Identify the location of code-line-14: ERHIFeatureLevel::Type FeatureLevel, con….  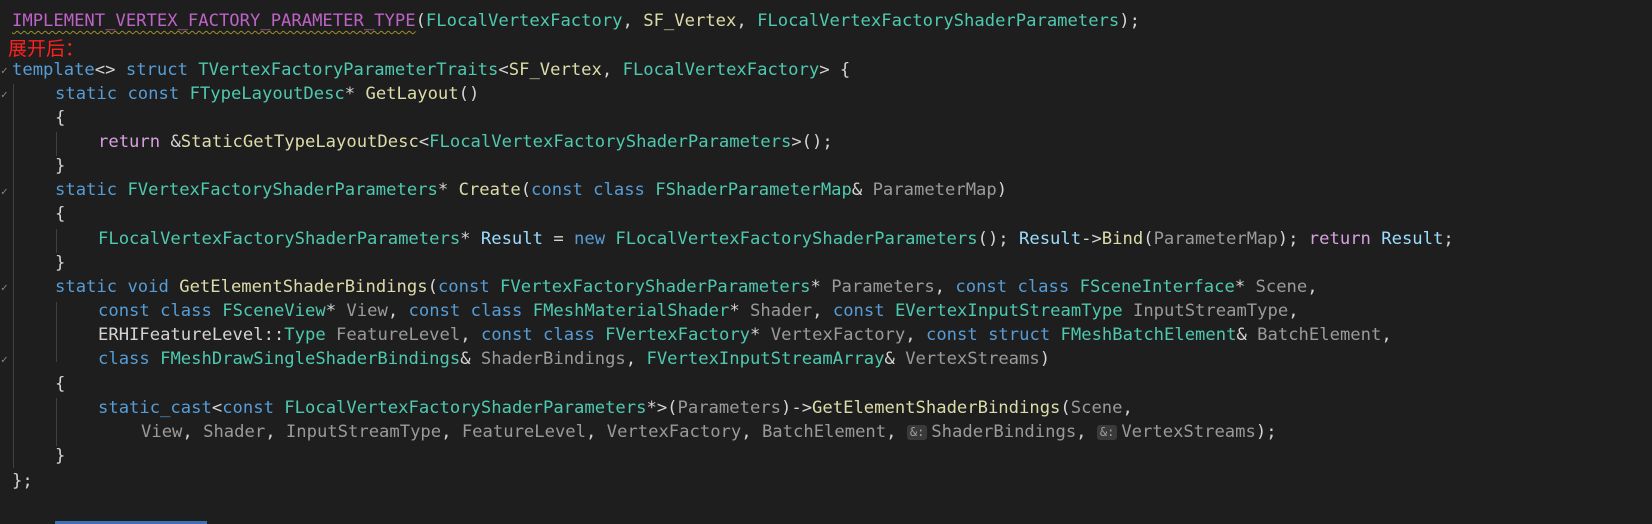
(745, 335).